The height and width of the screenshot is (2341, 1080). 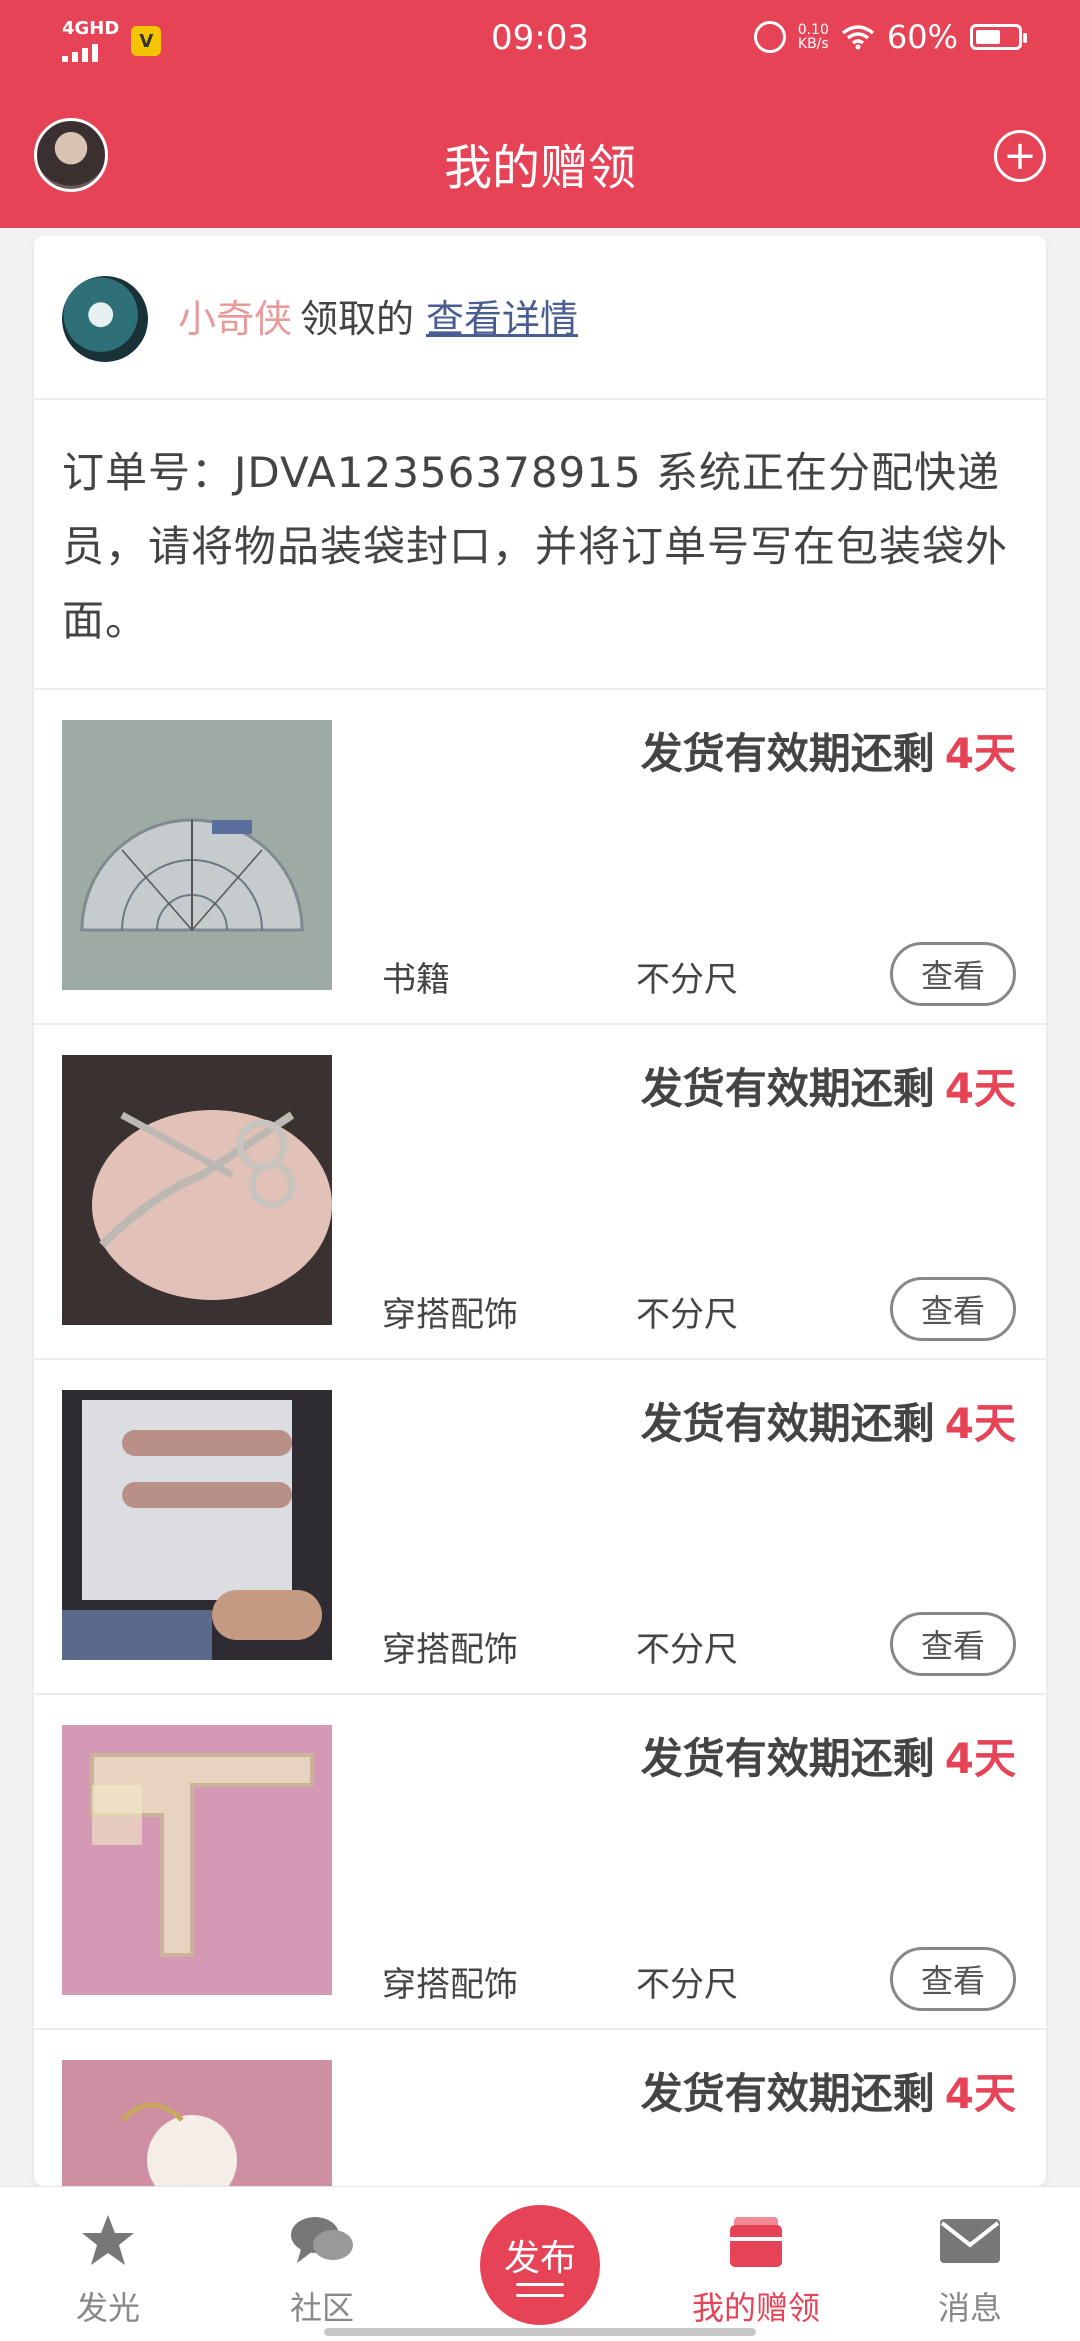 I want to click on tab-my-gifts-label: 我的赠领, so click(x=755, y=2308).